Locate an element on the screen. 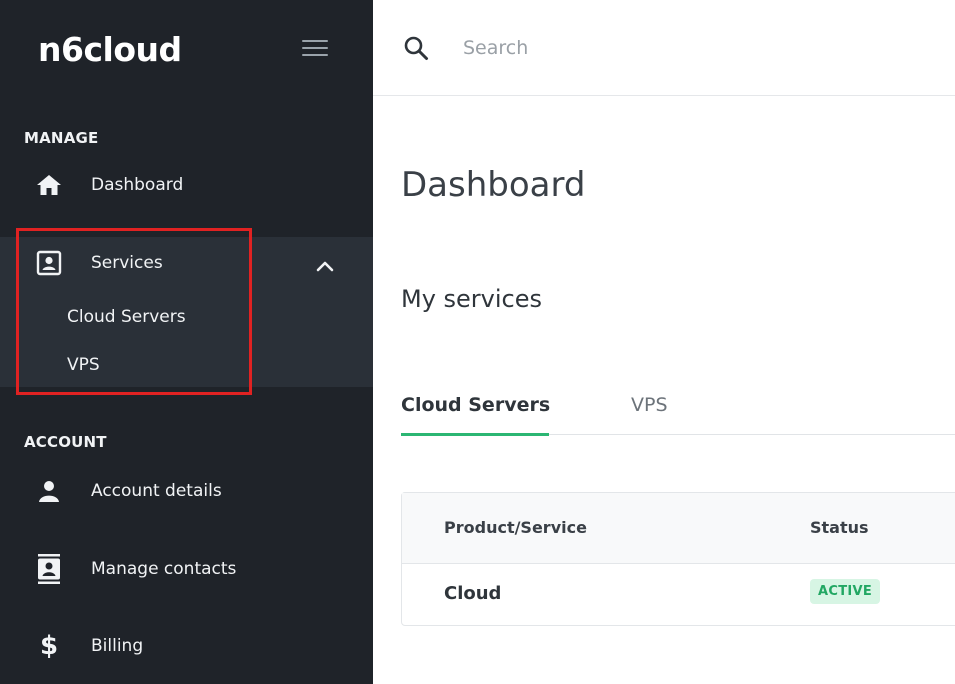 This screenshot has width=955, height=684. sidebar-item-dashboard: Dashboard is located at coordinates (186, 185).